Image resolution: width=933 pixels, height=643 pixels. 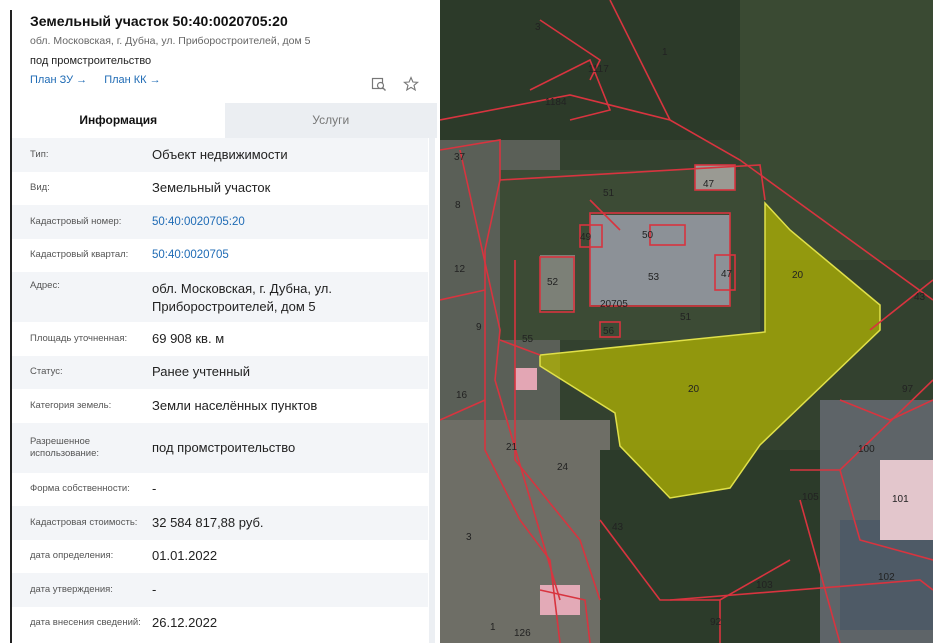 What do you see at coordinates (810, 497) in the screenshot?
I see `parcel-label: 105` at bounding box center [810, 497].